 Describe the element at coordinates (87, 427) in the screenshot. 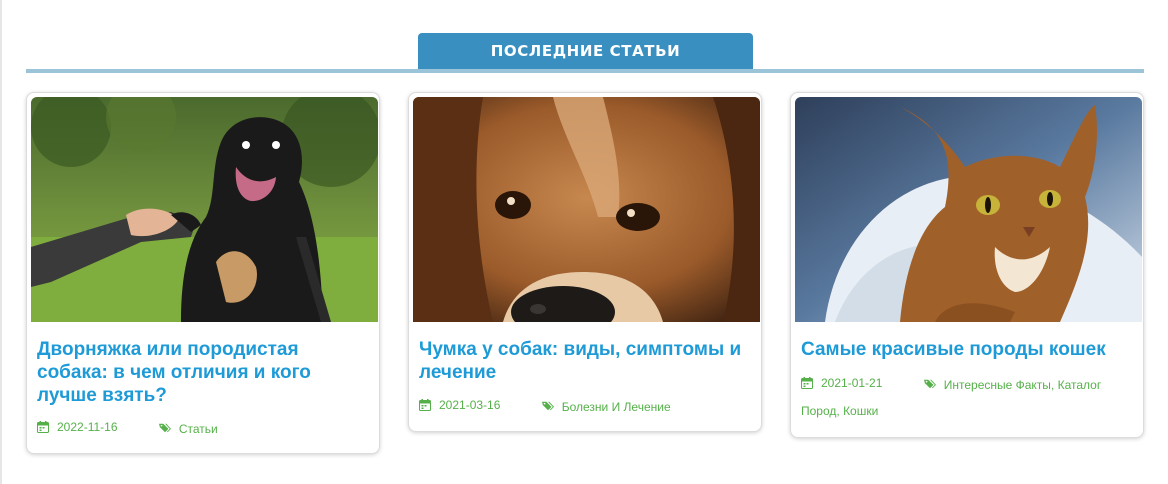

I see `date-text: 2022-11-16` at that location.